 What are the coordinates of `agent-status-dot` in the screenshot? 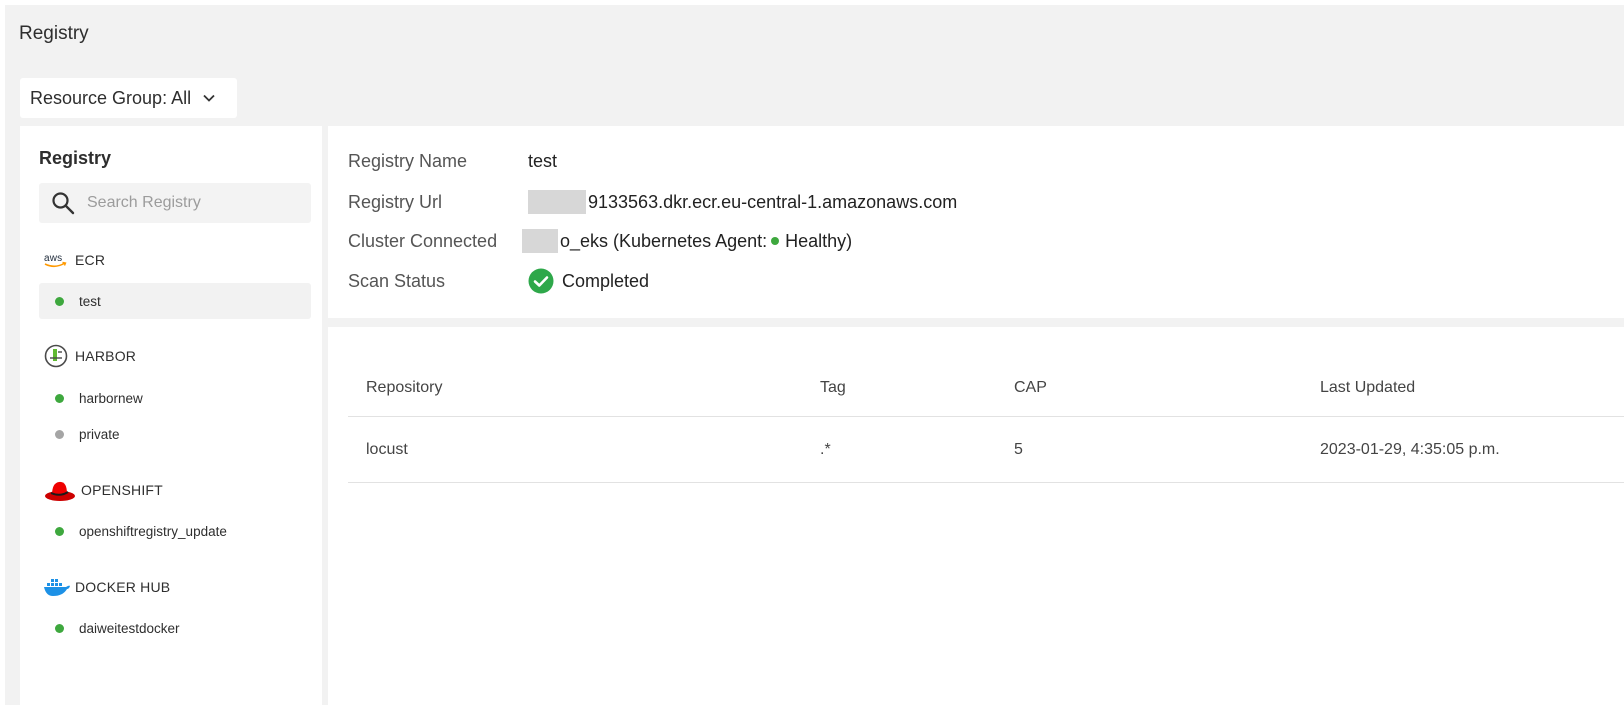 It's located at (775, 241).